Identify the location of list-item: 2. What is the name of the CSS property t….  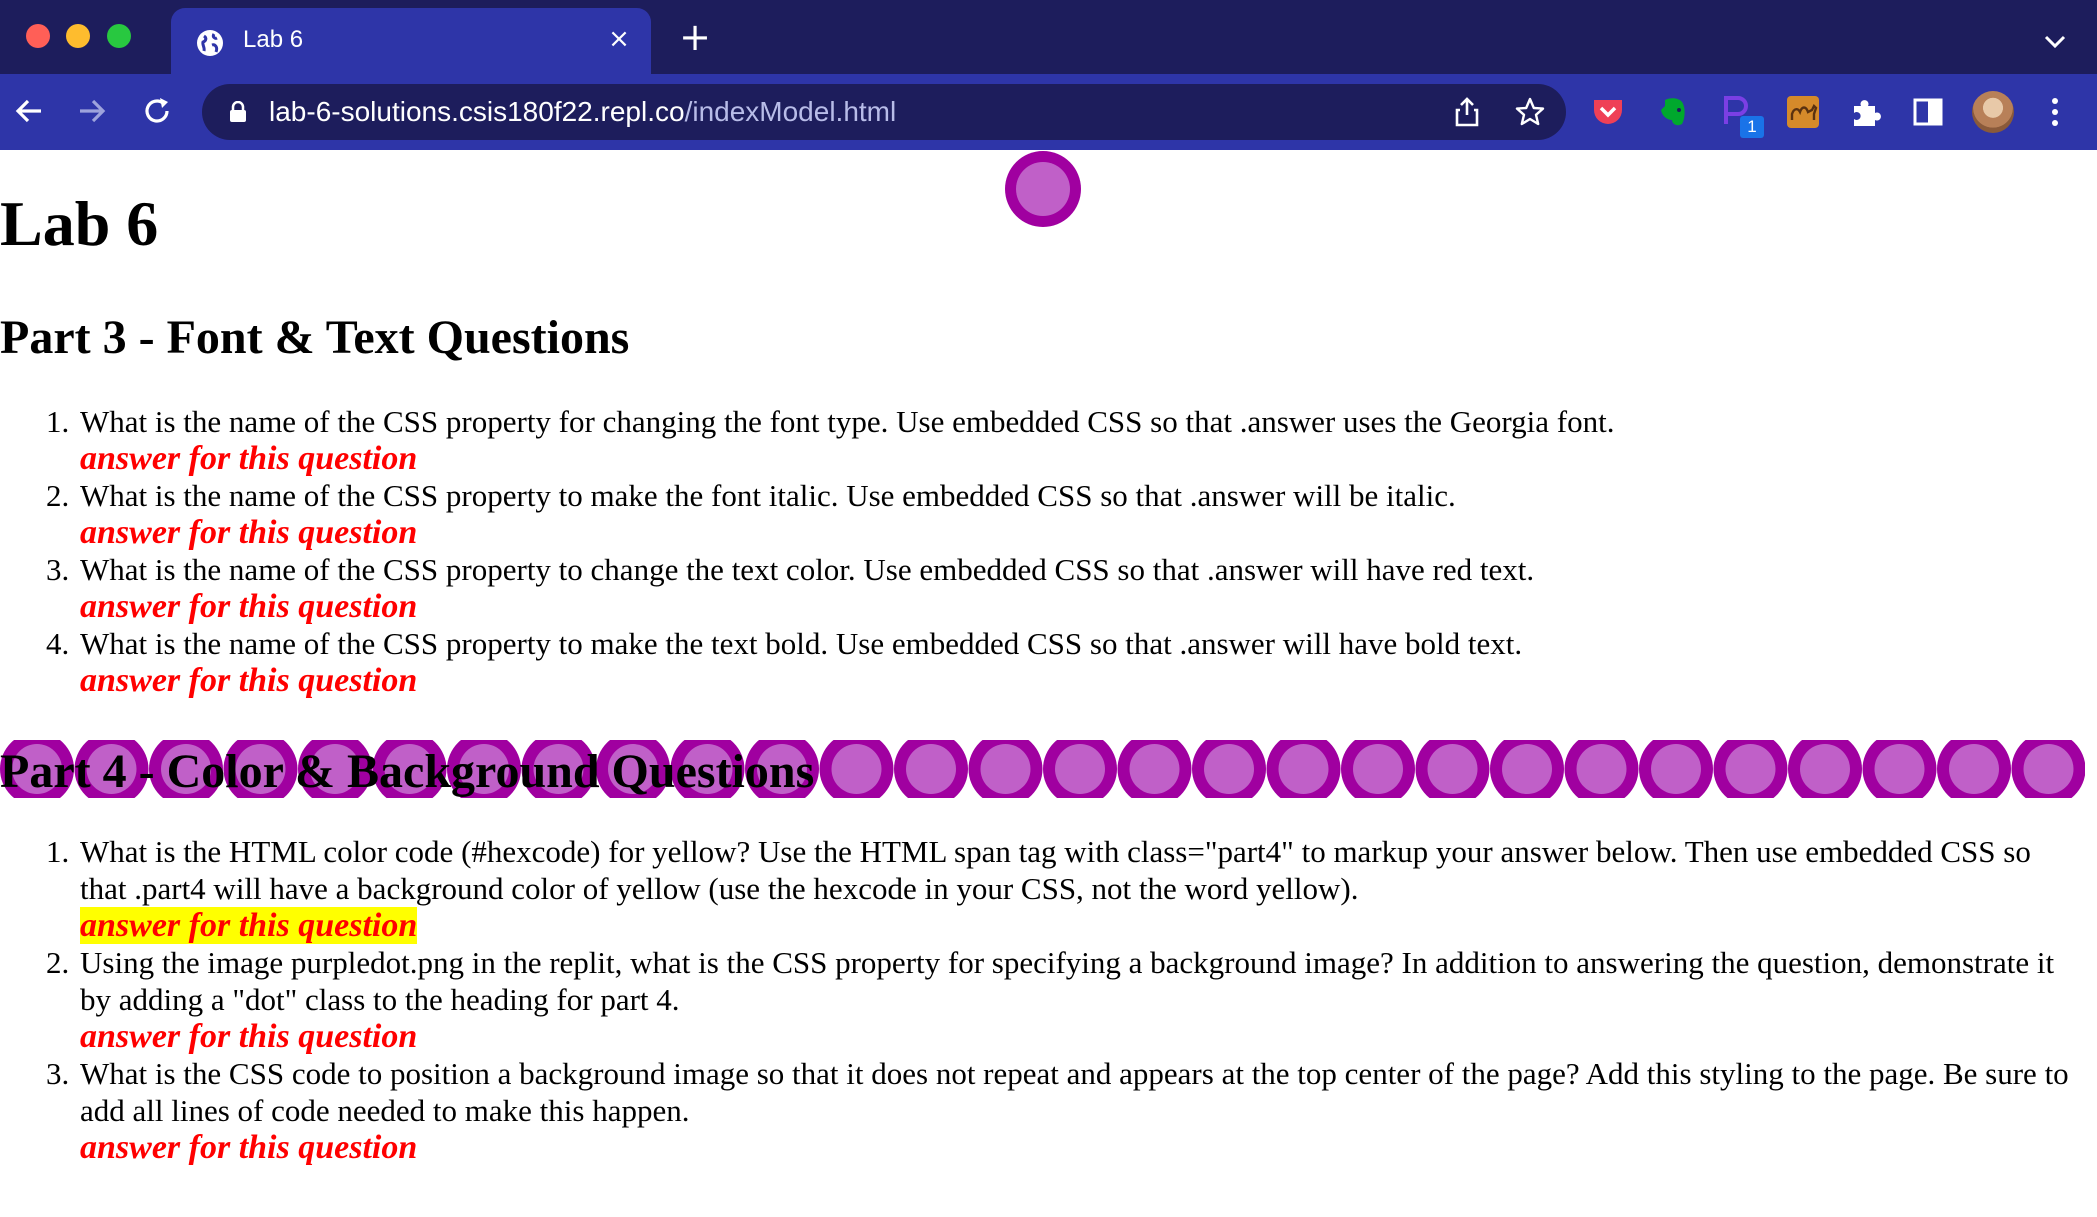
(1063, 514).